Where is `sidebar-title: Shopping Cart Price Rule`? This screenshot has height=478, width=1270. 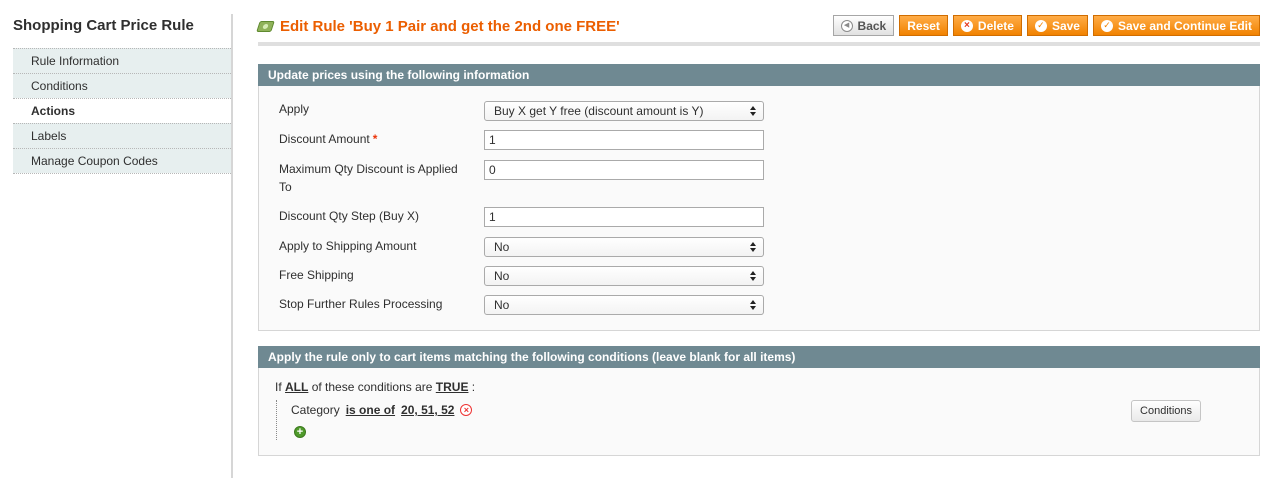
sidebar-title: Shopping Cart Price Rule is located at coordinates (103, 25).